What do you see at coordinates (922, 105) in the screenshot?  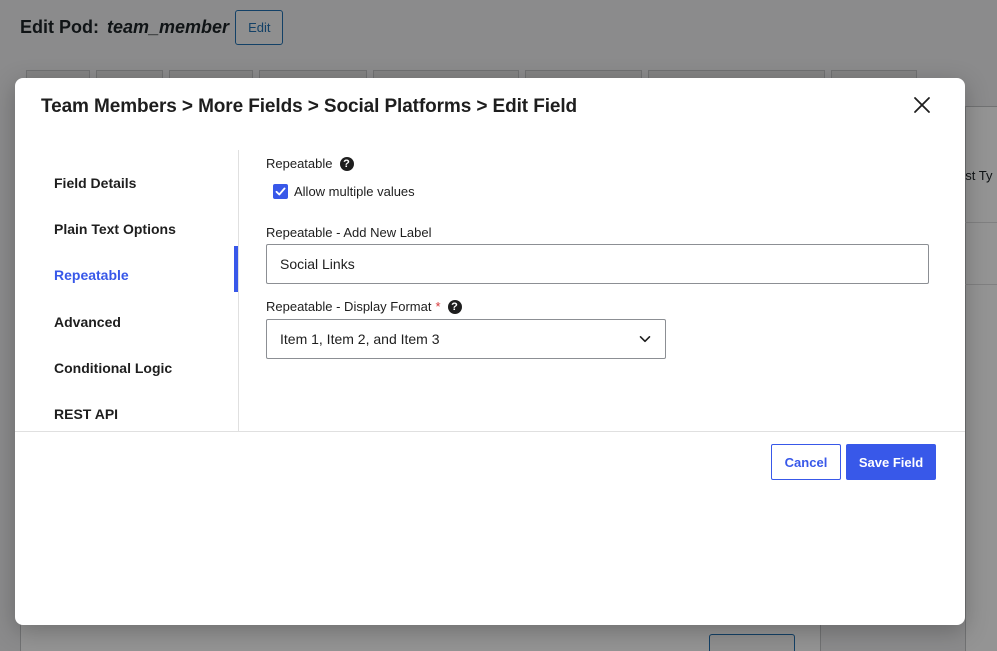 I see `close-icon` at bounding box center [922, 105].